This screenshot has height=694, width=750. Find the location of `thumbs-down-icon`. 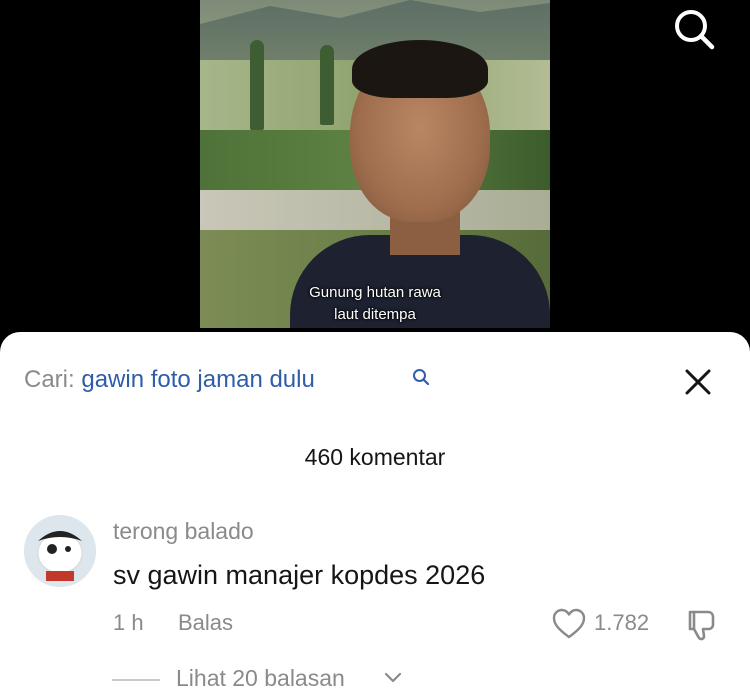

thumbs-down-icon is located at coordinates (701, 625).